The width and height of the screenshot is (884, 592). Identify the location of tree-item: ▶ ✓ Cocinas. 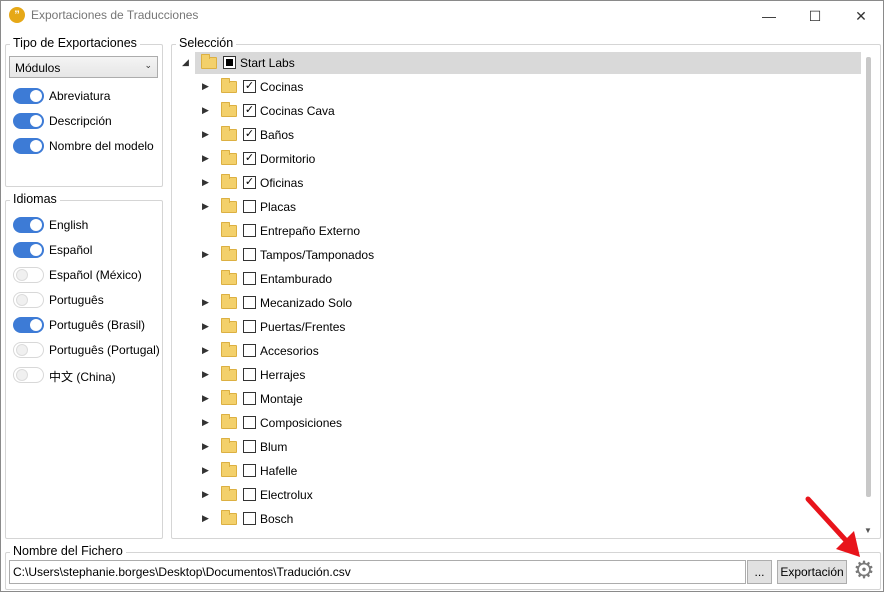
(528, 87).